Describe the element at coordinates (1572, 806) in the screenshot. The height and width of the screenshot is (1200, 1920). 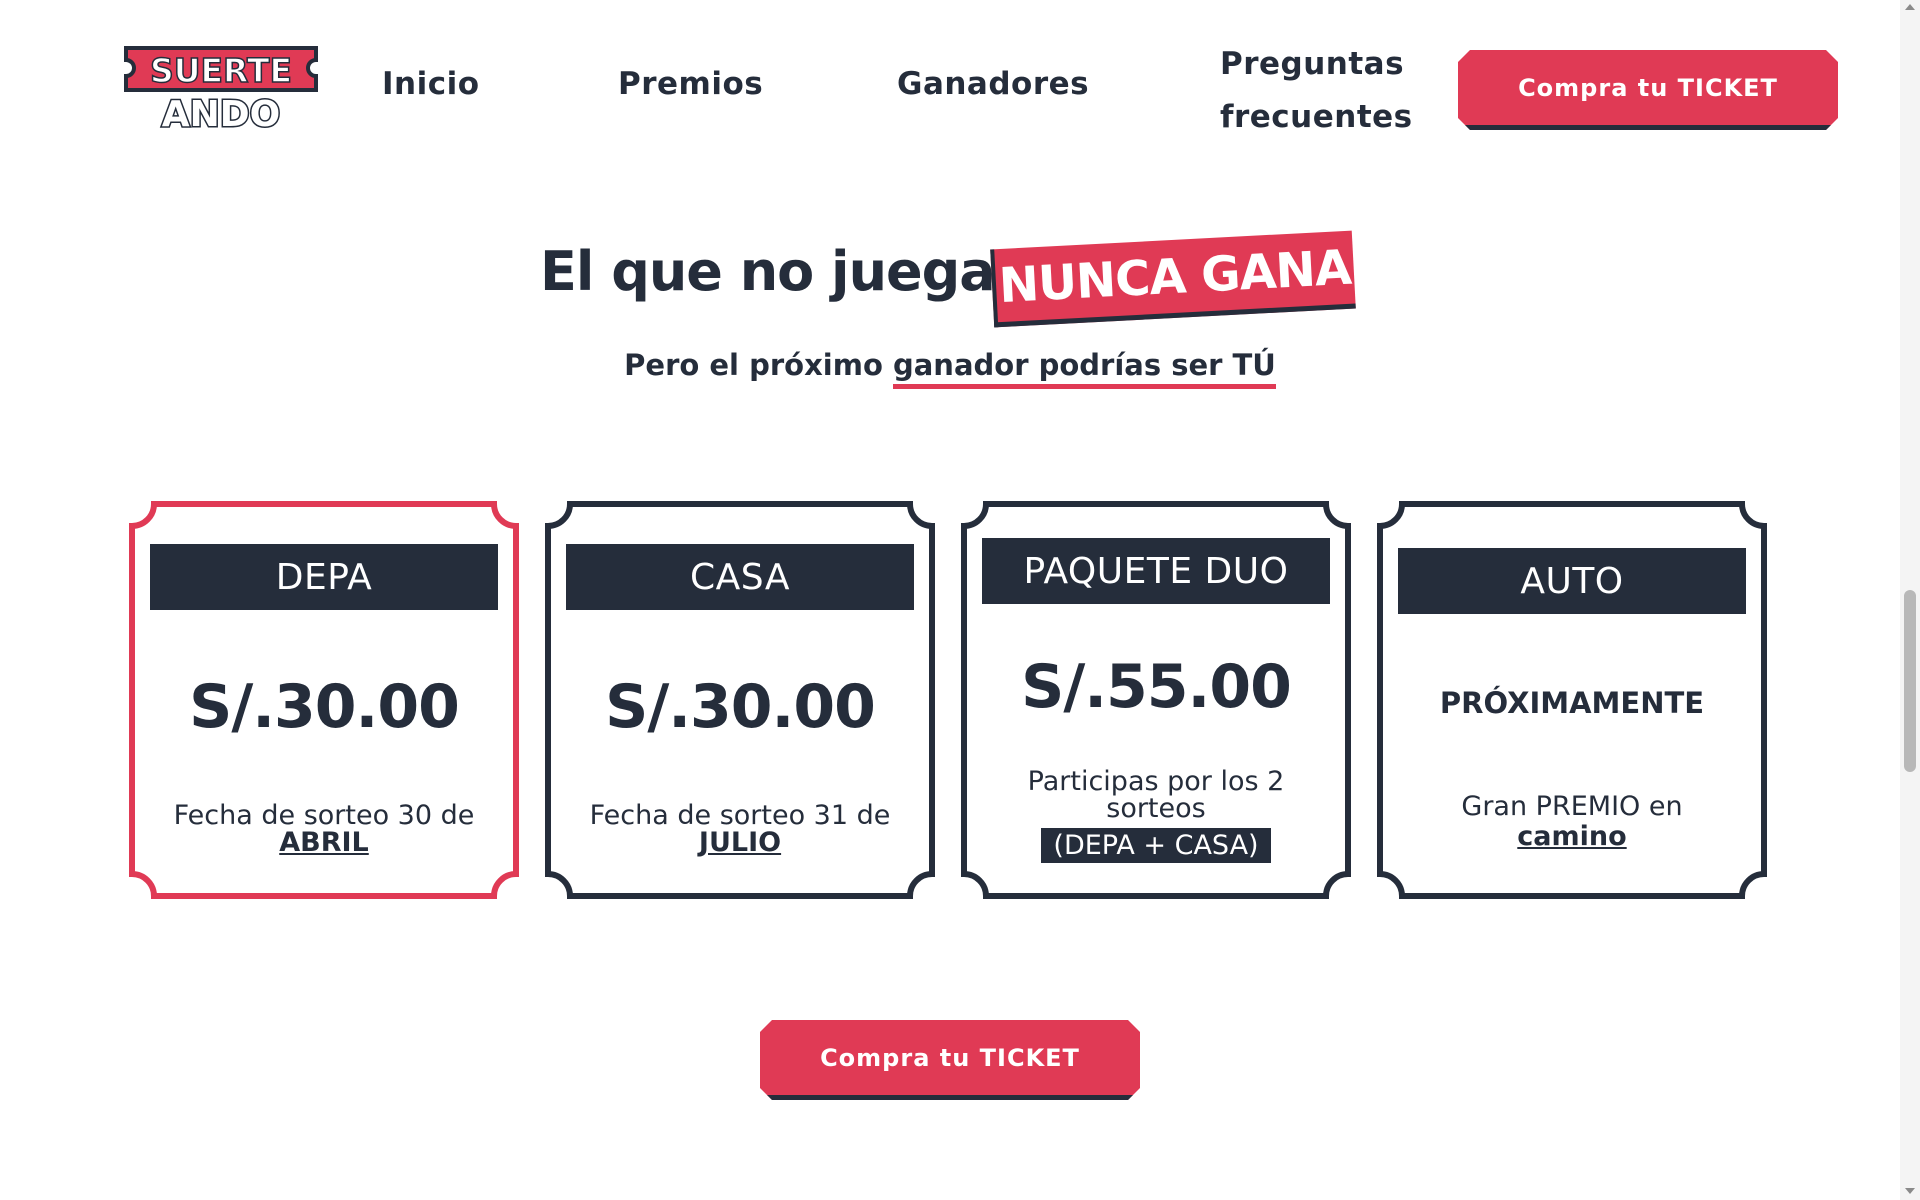
I see `card-description-text: Gran PREMIO en` at that location.